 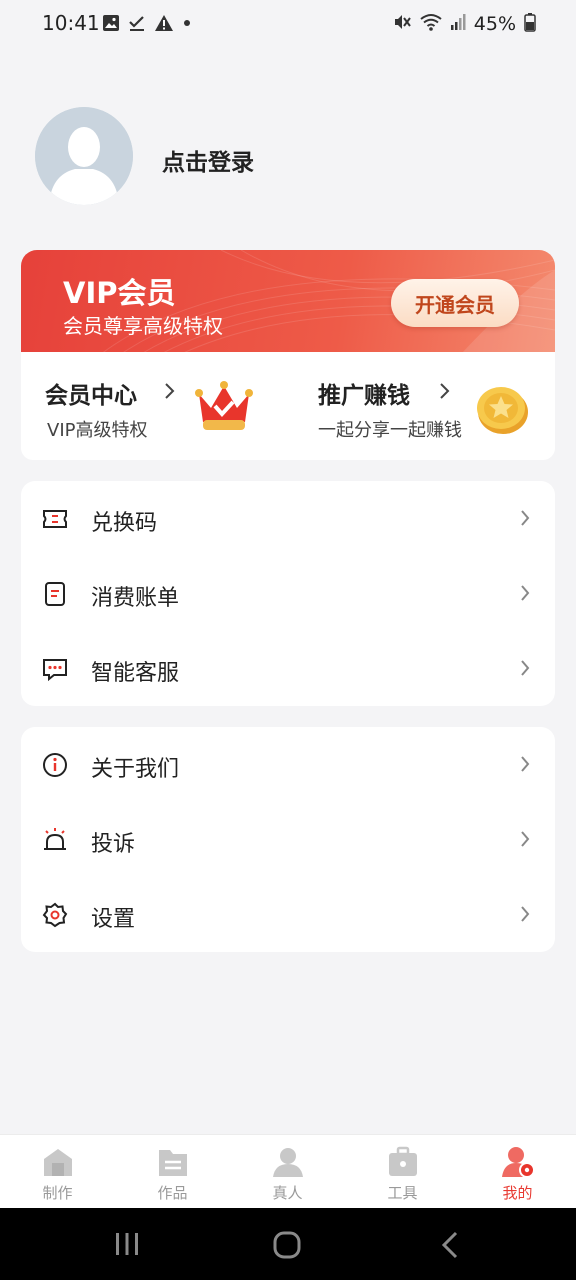 What do you see at coordinates (390, 430) in the screenshot?
I see `promo-subtitle: 一起分享一起赚钱` at bounding box center [390, 430].